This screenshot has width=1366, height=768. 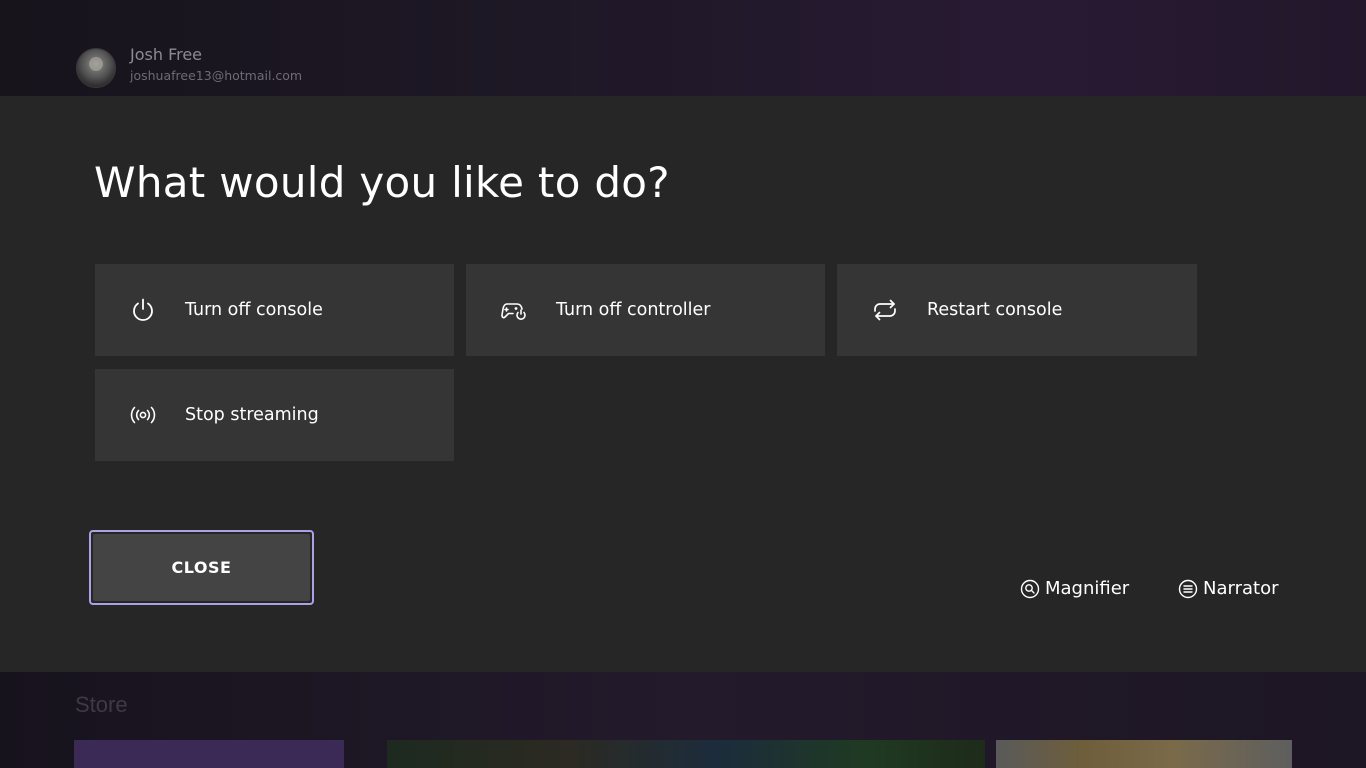 I want to click on narrator-label: Narrator, so click(x=1241, y=588).